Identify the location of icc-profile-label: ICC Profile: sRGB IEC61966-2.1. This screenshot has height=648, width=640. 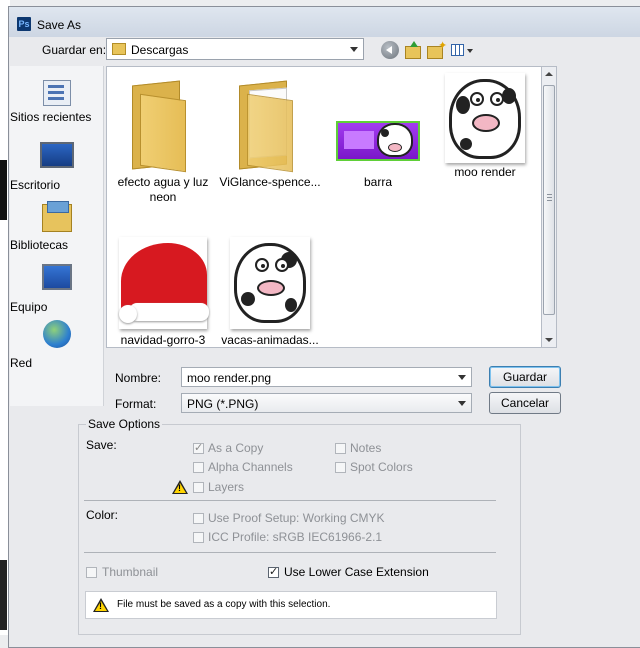
(295, 537).